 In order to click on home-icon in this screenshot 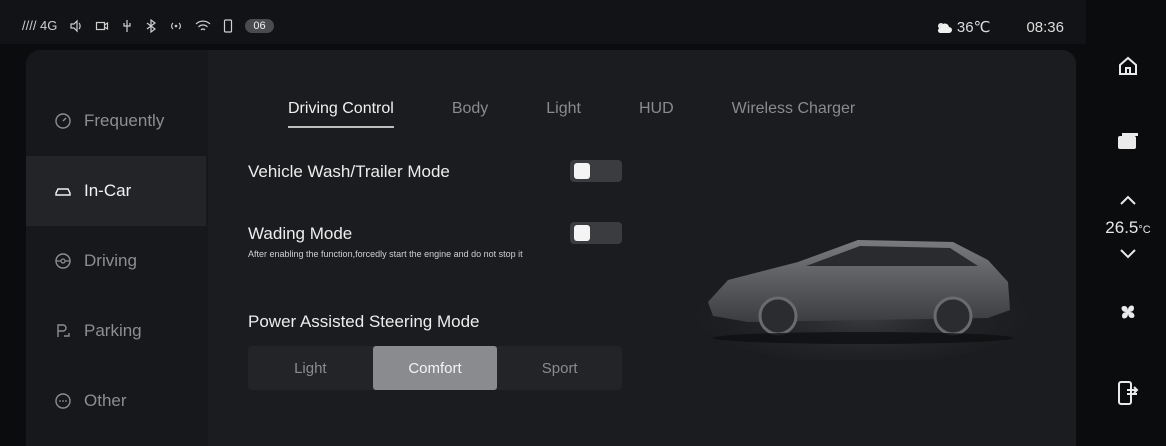, I will do `click(1128, 65)`.